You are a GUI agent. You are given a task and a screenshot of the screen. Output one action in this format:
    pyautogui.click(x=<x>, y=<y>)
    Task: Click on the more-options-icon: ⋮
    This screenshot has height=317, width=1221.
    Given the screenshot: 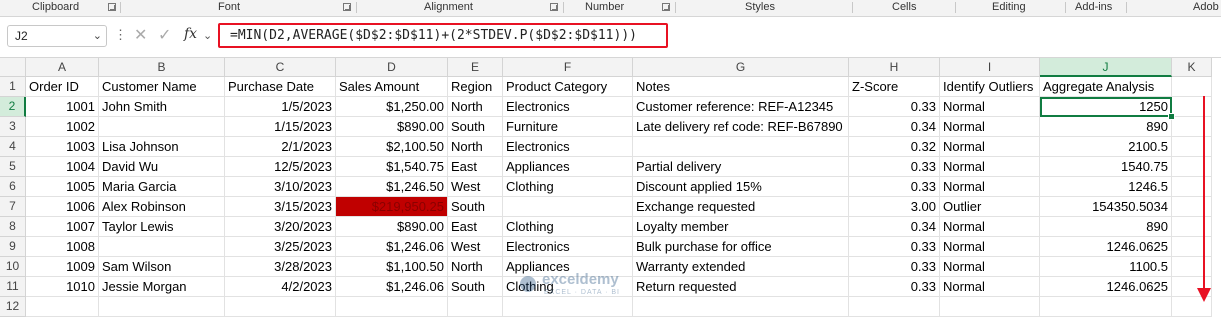 What is the action you would take?
    pyautogui.click(x=120, y=35)
    